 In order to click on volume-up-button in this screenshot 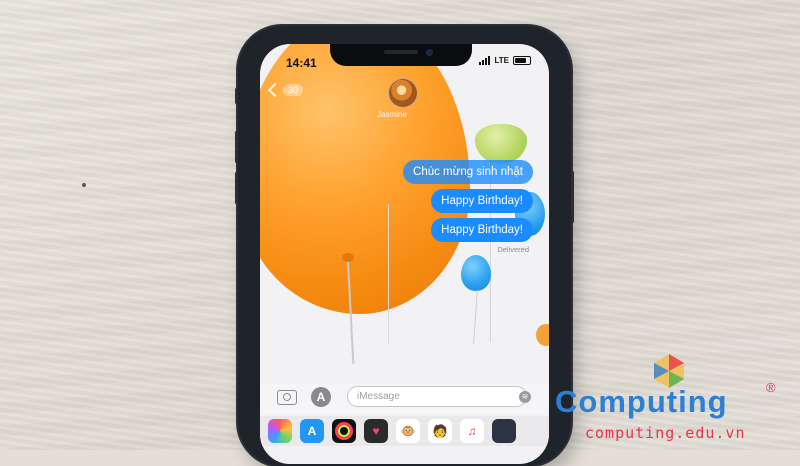, I will do `click(236, 147)`.